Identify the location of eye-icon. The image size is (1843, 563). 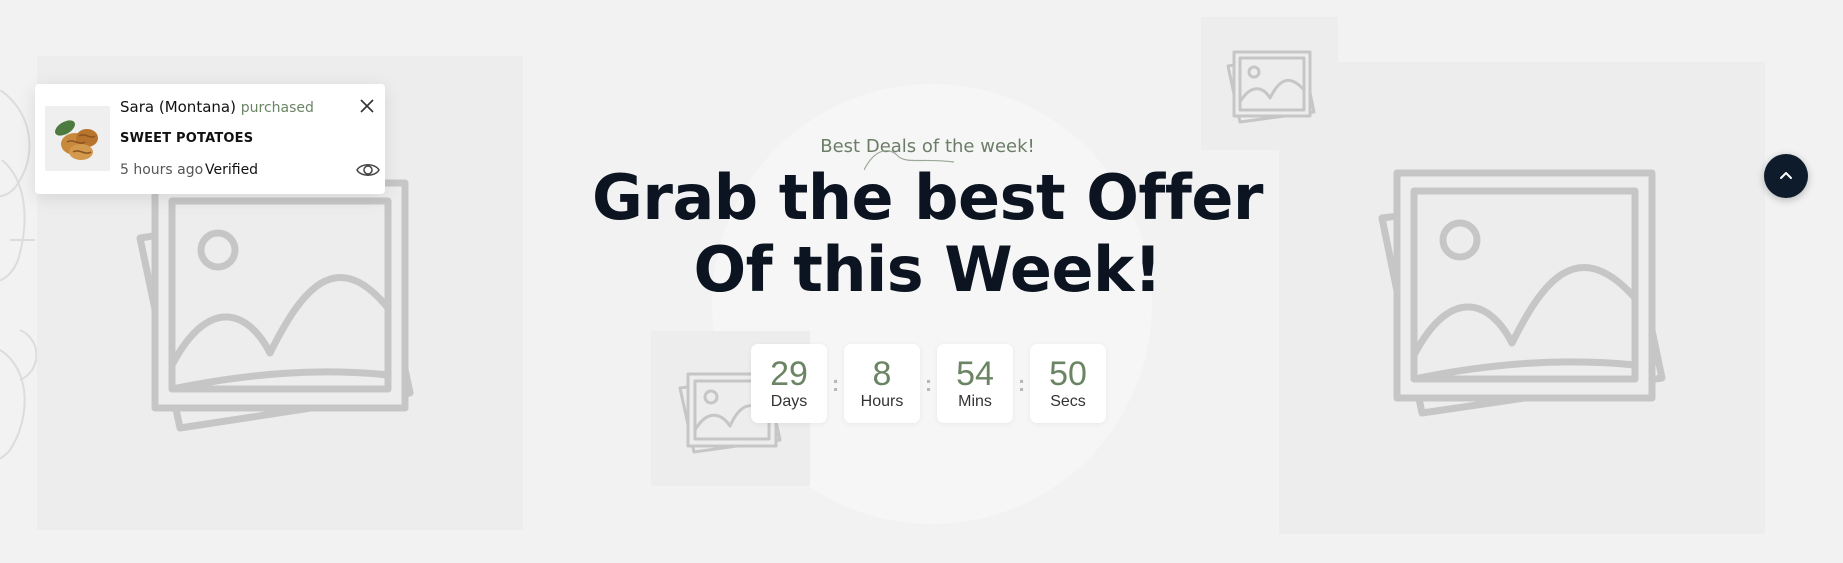
(368, 170).